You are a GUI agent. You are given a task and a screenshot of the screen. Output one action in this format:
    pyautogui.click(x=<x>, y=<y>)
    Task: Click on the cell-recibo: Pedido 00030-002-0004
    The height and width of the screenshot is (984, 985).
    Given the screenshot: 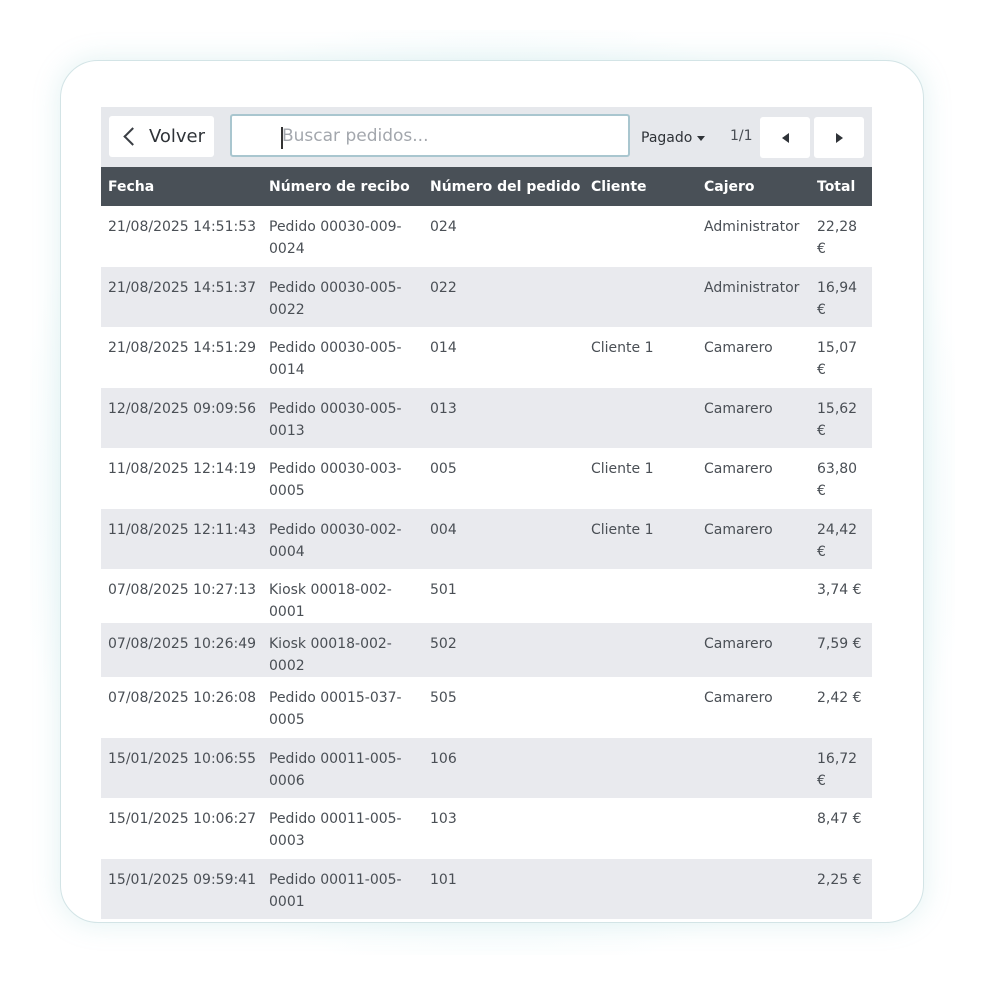 What is the action you would take?
    pyautogui.click(x=342, y=538)
    